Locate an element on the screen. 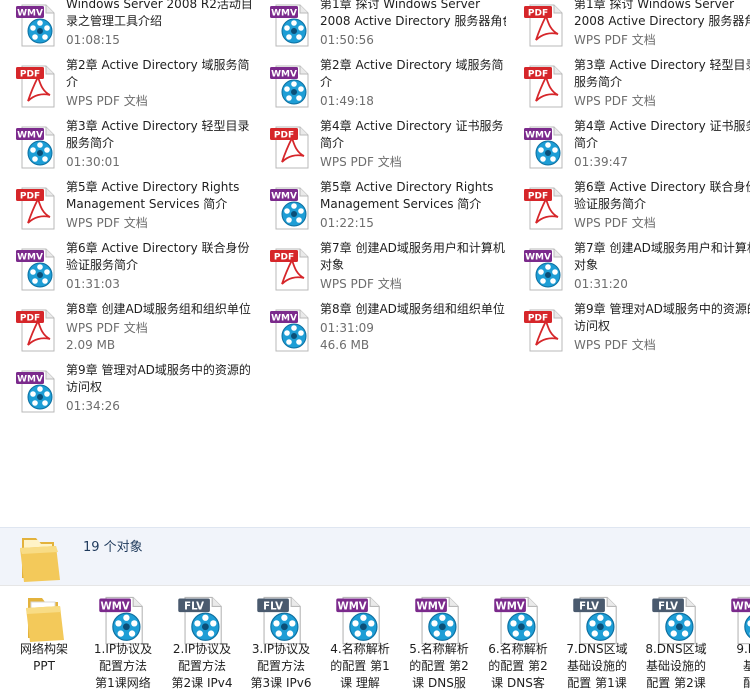  folder-icon is located at coordinates (44, 620).